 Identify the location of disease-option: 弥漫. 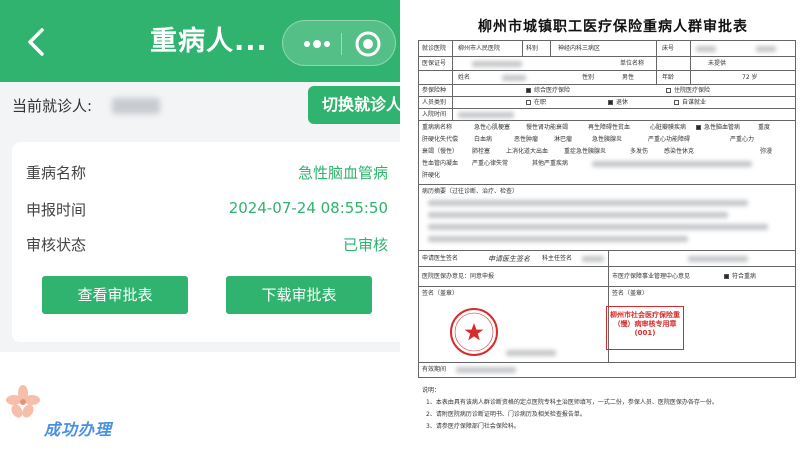
(766, 151).